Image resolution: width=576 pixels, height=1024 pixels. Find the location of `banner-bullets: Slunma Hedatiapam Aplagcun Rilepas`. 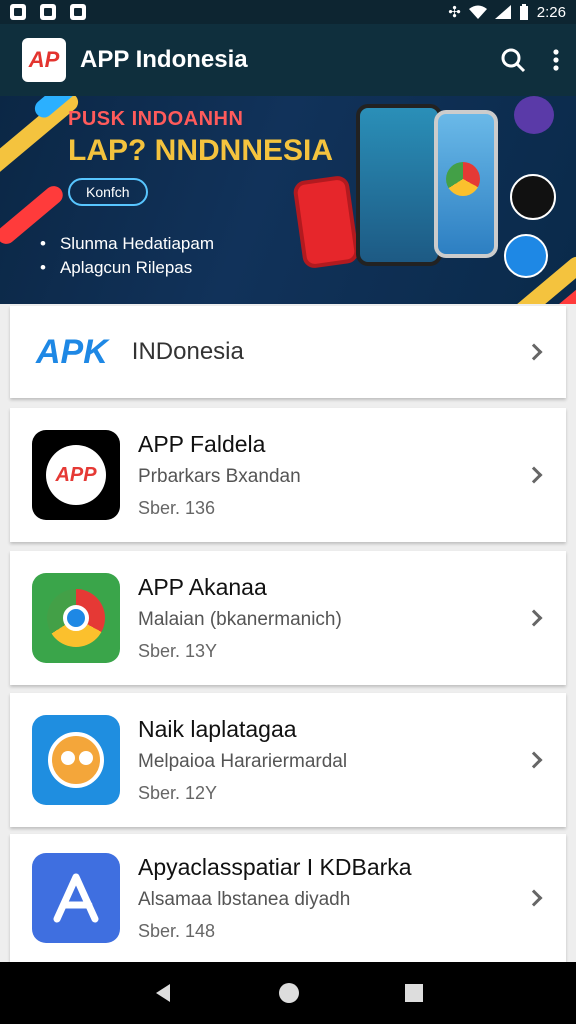

banner-bullets: Slunma Hedatiapam Aplagcun Rilepas is located at coordinates (127, 256).